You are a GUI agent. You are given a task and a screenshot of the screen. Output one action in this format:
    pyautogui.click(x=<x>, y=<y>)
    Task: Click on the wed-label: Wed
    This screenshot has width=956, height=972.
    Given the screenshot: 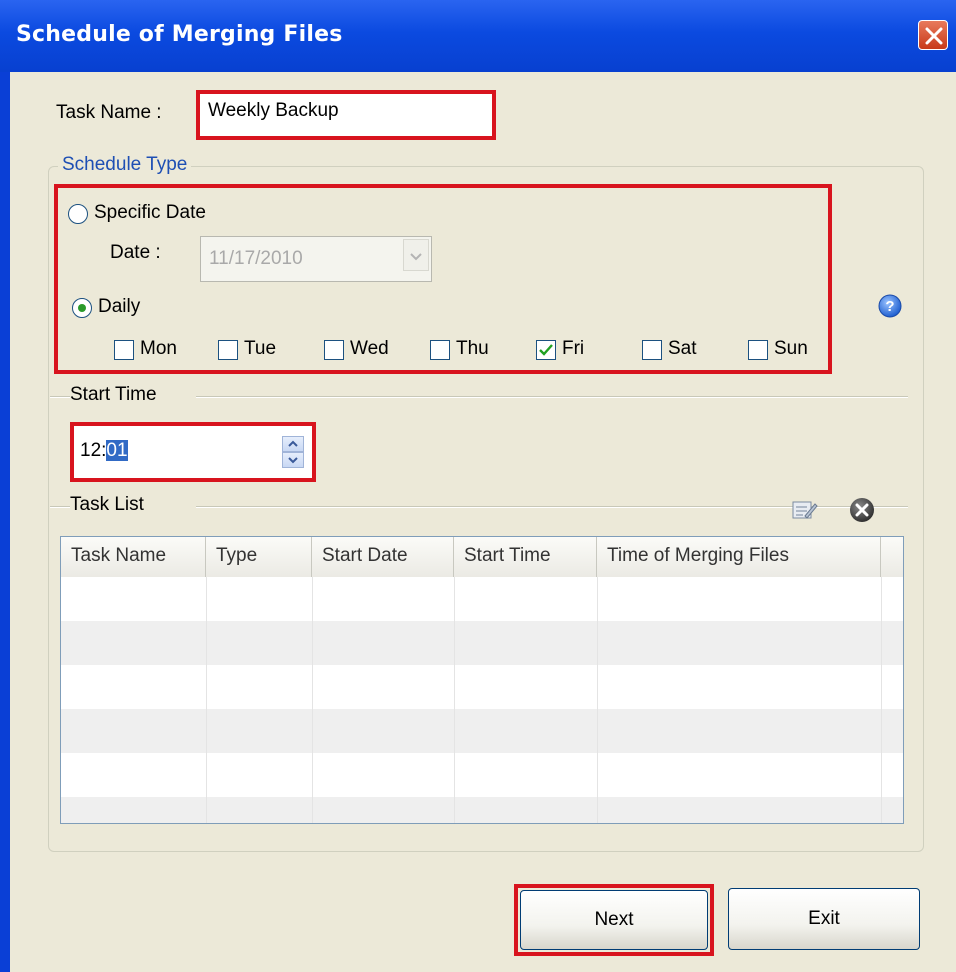 What is the action you would take?
    pyautogui.click(x=369, y=348)
    